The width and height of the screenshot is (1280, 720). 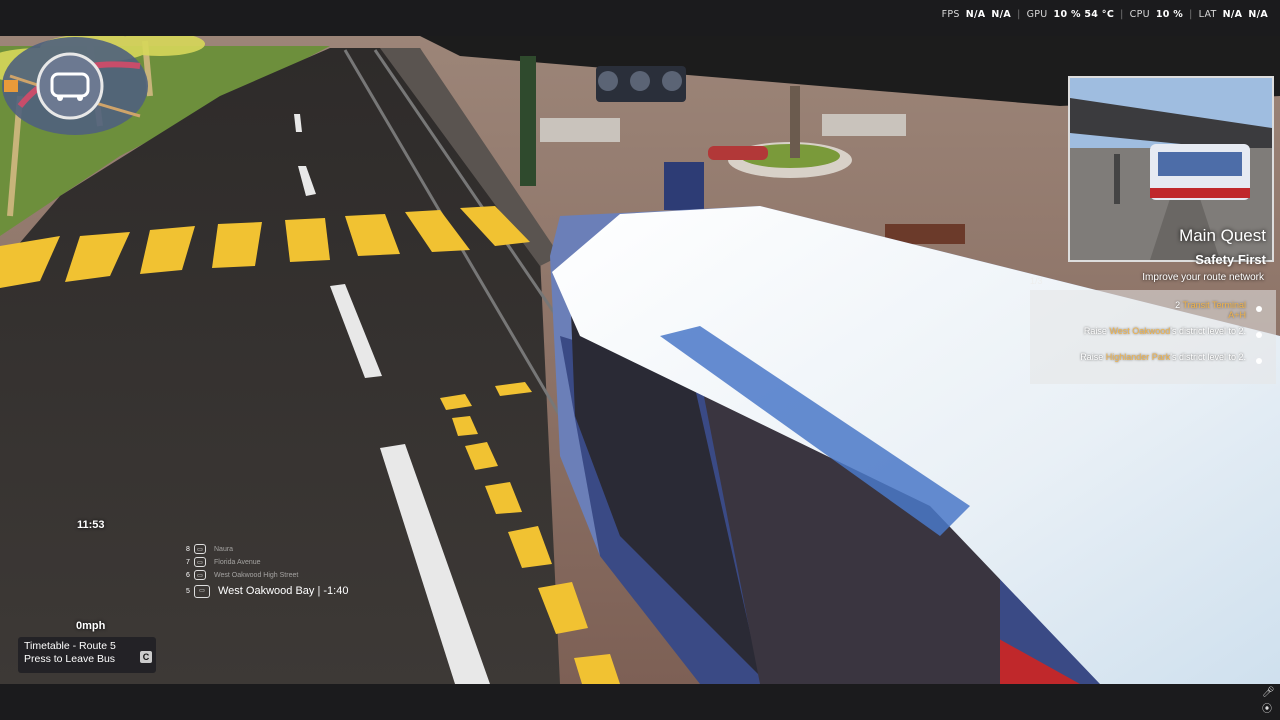 I want to click on stop-item-current: 5 ▭ West Oakwood Bay | -1:40, so click(x=286, y=591).